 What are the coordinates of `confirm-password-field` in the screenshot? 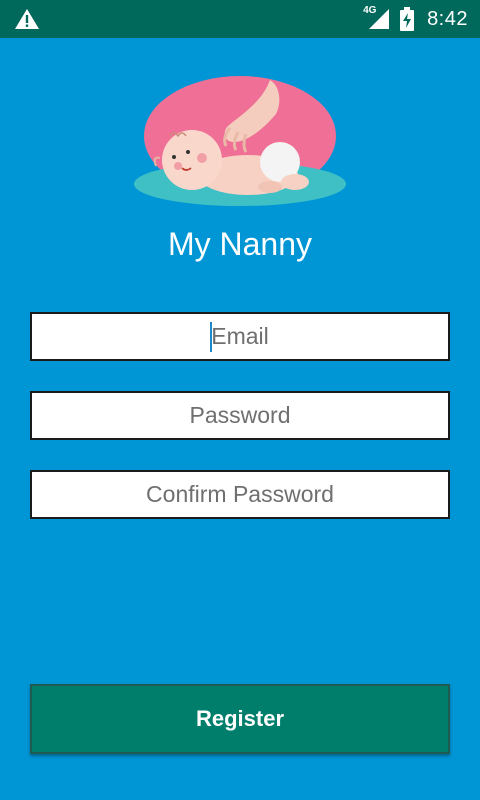 It's located at (240, 494).